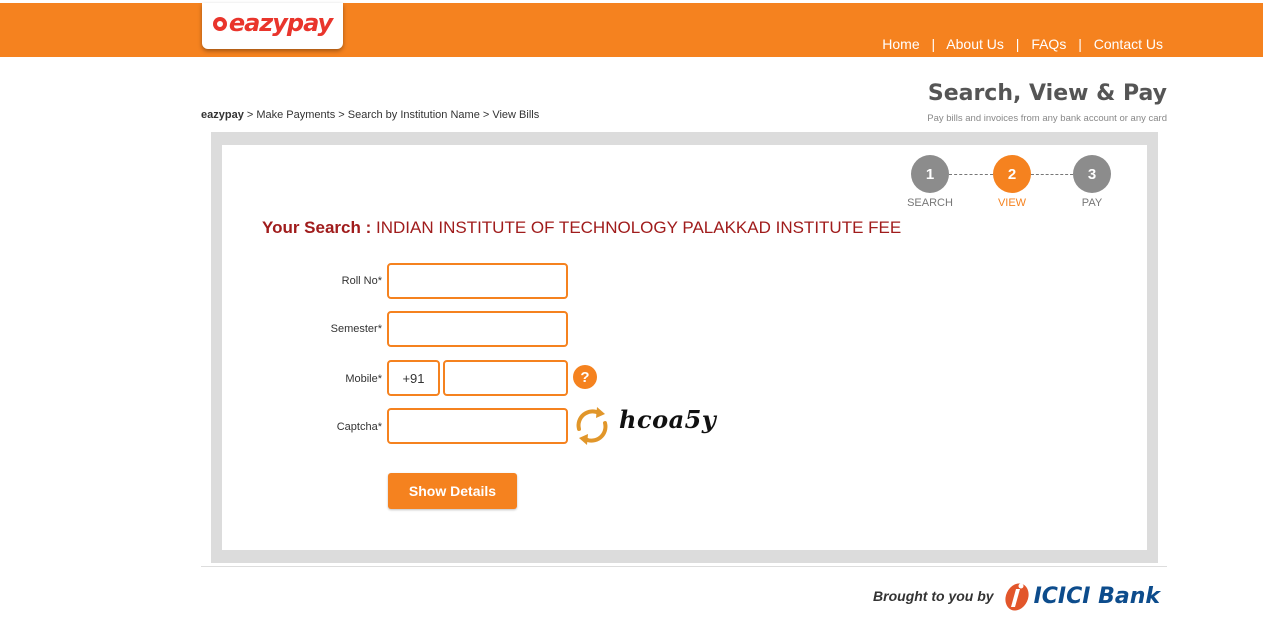  What do you see at coordinates (413, 378) in the screenshot?
I see `mobile-country-code: +91` at bounding box center [413, 378].